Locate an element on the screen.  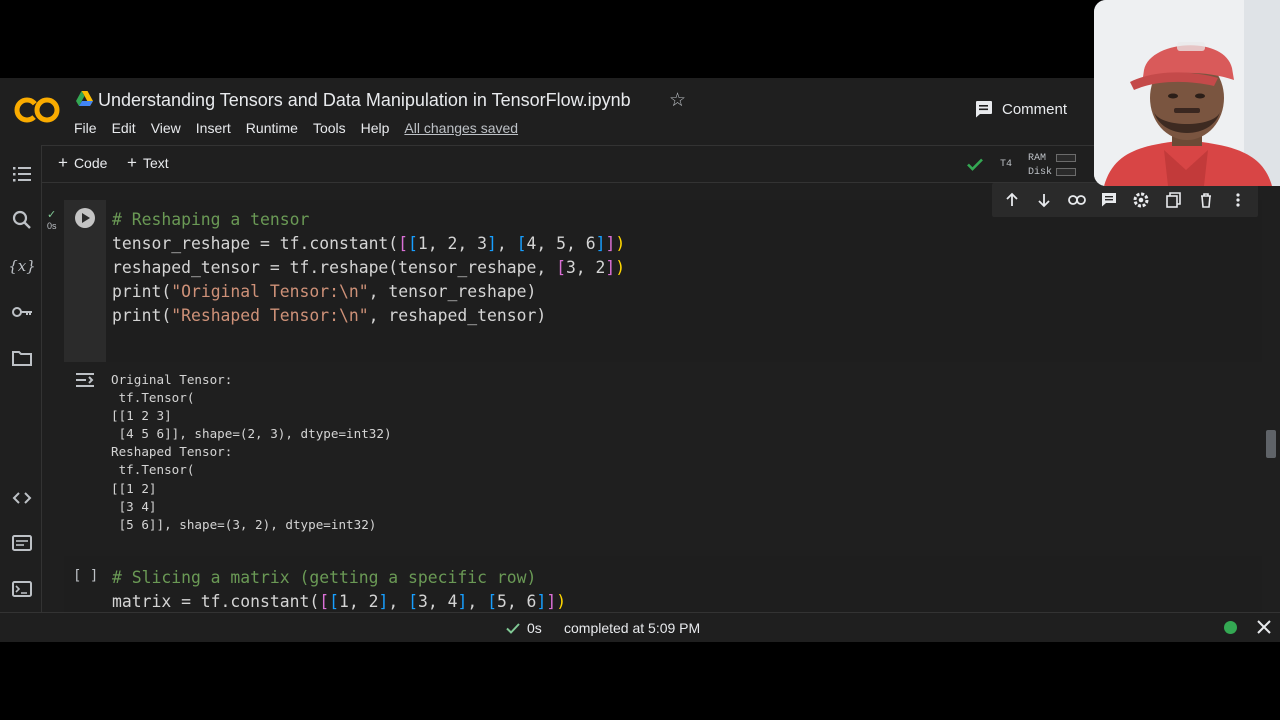
close-icon is located at coordinates (1264, 627).